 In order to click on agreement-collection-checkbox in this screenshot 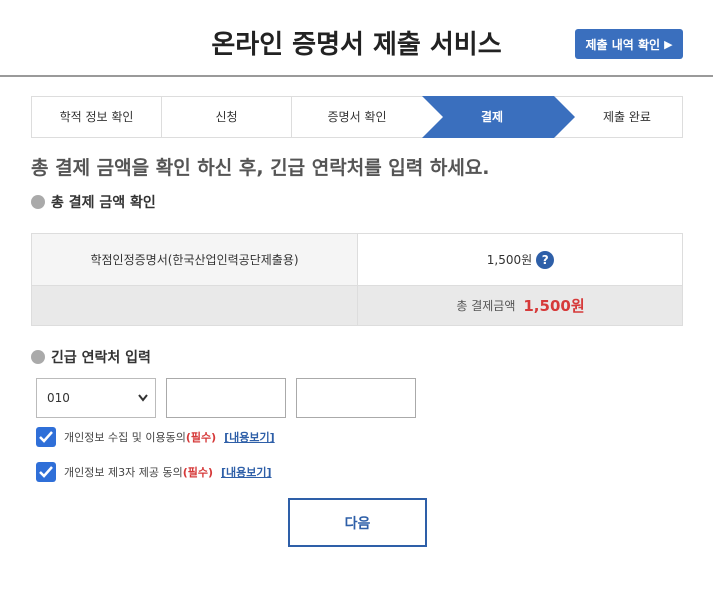, I will do `click(46, 437)`.